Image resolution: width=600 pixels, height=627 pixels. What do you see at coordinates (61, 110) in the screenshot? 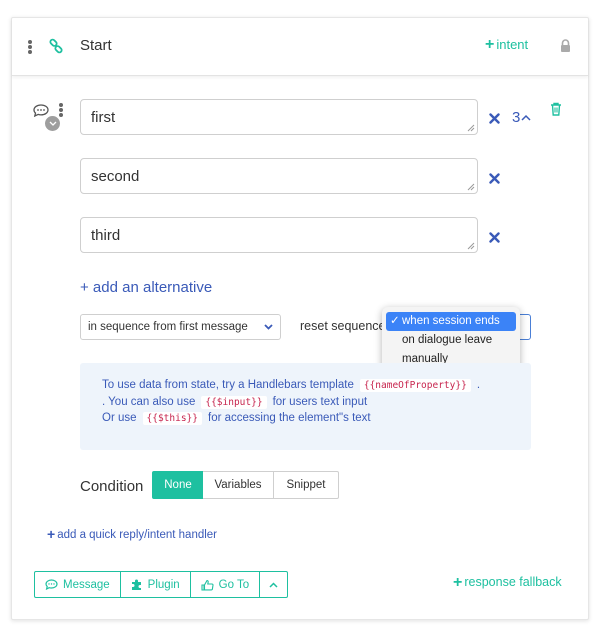
I see `response-drag-handle-icon` at bounding box center [61, 110].